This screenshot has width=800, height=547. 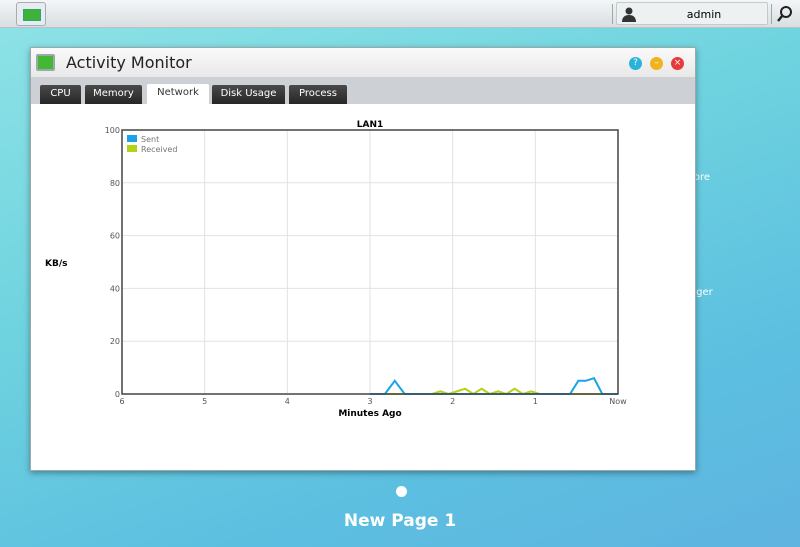 What do you see at coordinates (785, 14) in the screenshot?
I see `search-icon` at bounding box center [785, 14].